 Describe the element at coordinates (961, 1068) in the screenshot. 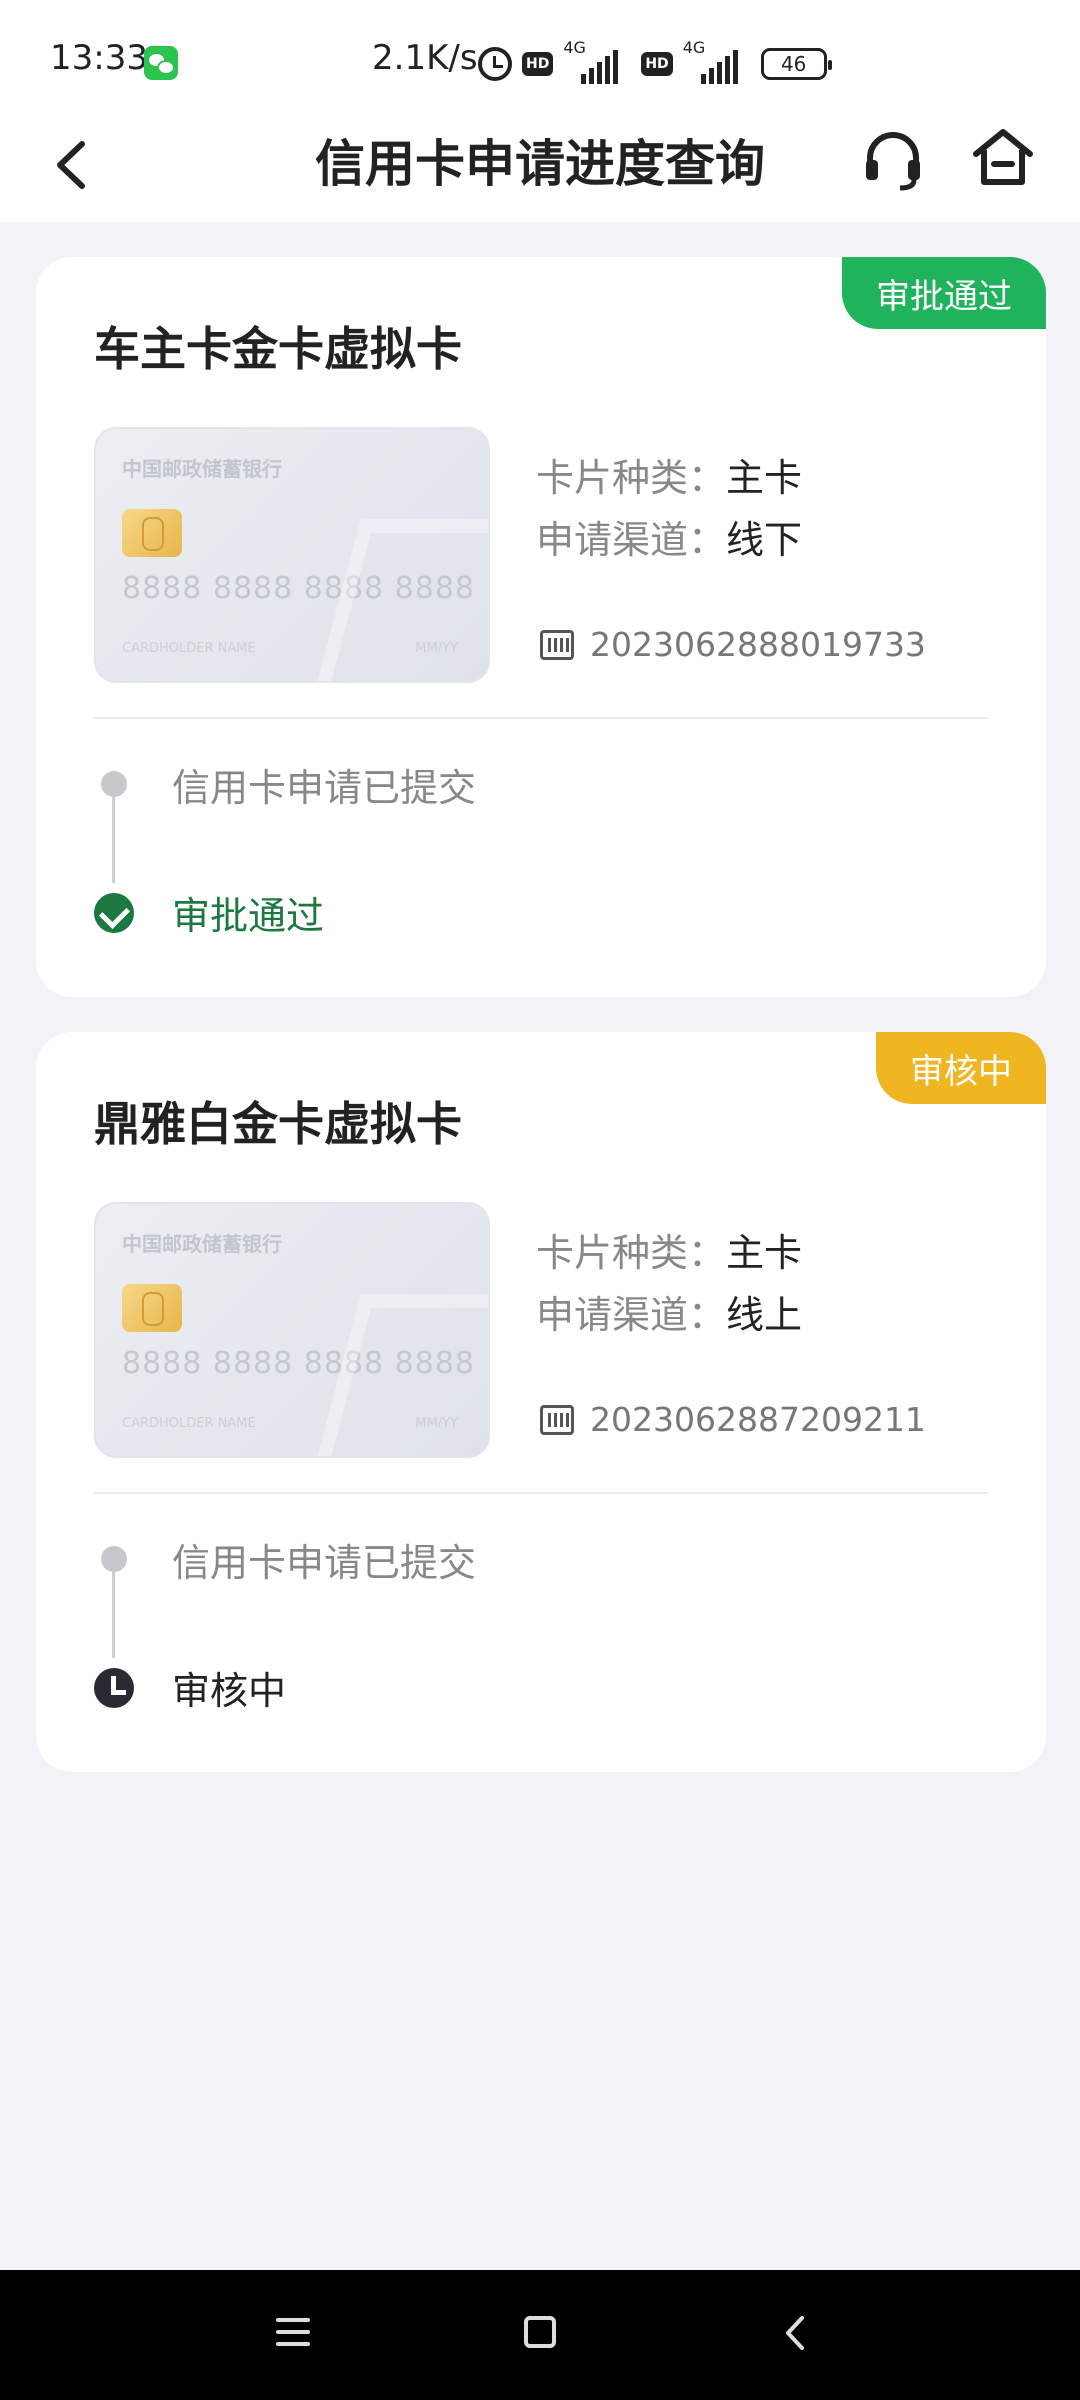

I see `status-badge: 审核中` at that location.